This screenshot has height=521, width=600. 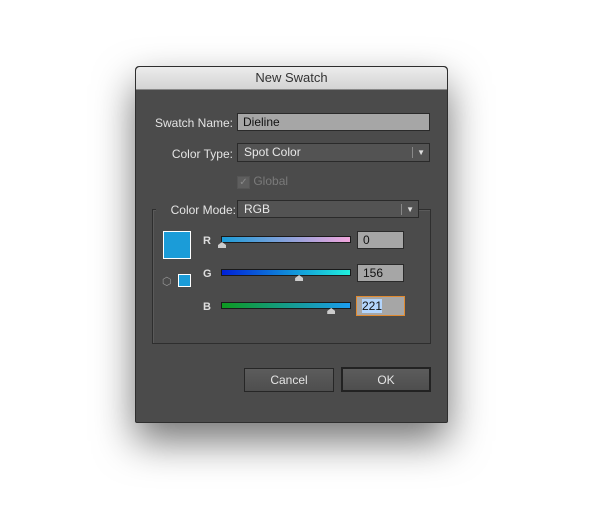 I want to click on global-checkbox: ✓ Global, so click(x=262, y=181).